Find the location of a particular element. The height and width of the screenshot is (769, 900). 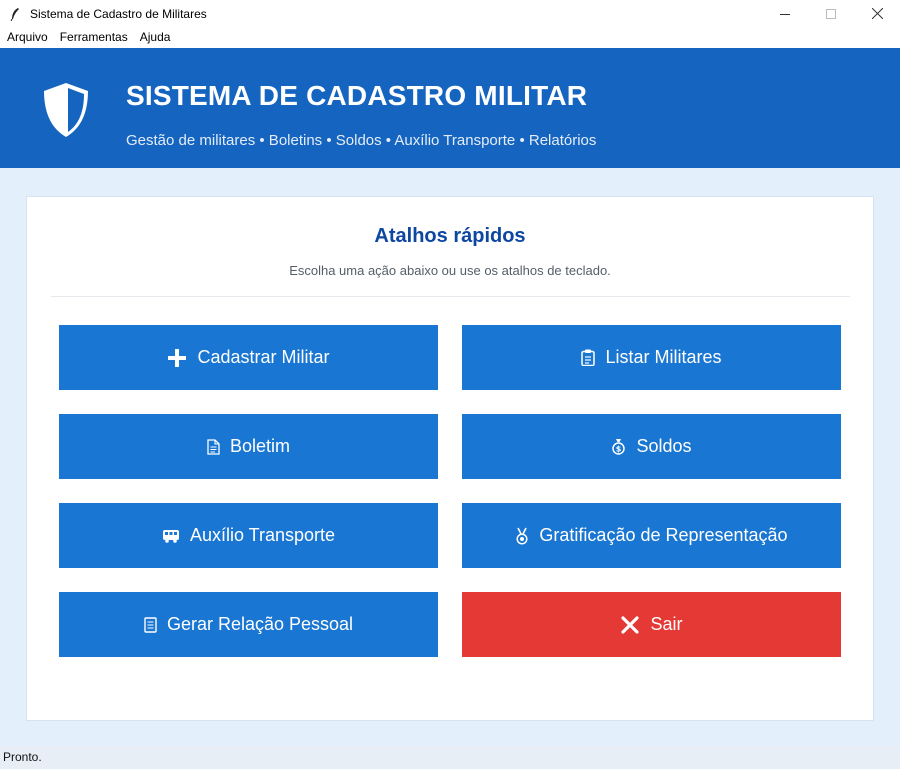

button-label: Listar Militares is located at coordinates (663, 357).